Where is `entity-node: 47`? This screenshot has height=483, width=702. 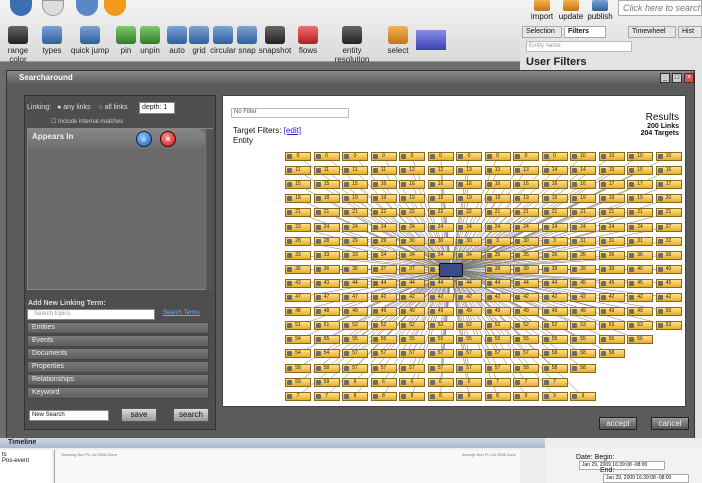 entity-node: 47 is located at coordinates (298, 297).